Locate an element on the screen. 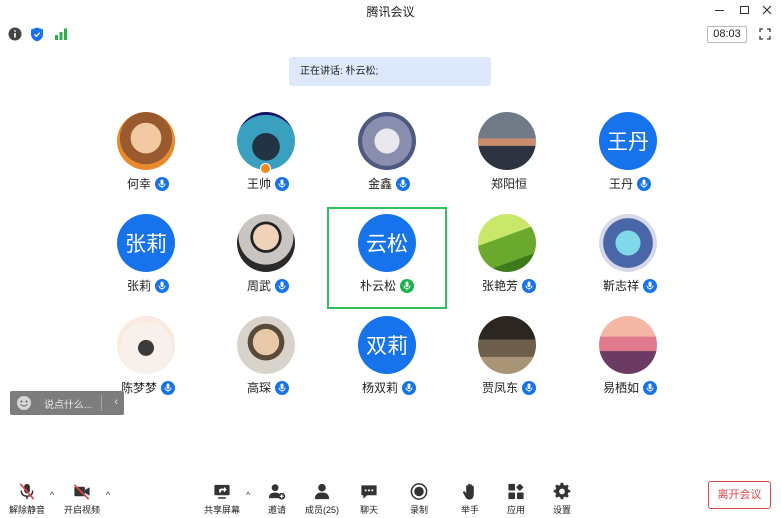 The height and width of the screenshot is (518, 781). apps-icon is located at coordinates (516, 491).